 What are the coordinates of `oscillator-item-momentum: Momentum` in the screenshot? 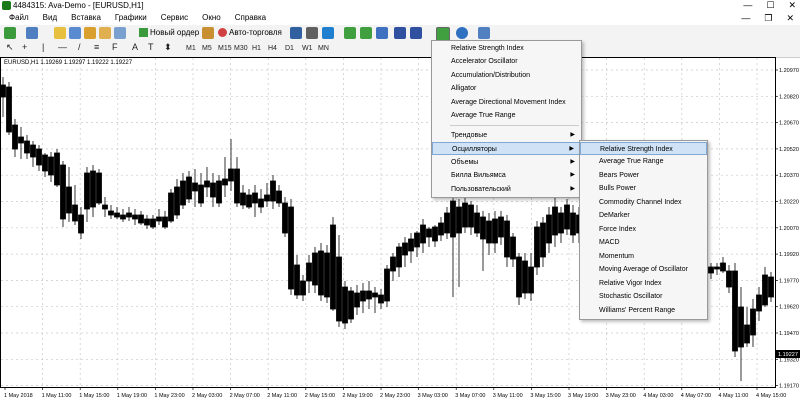 It's located at (643, 256).